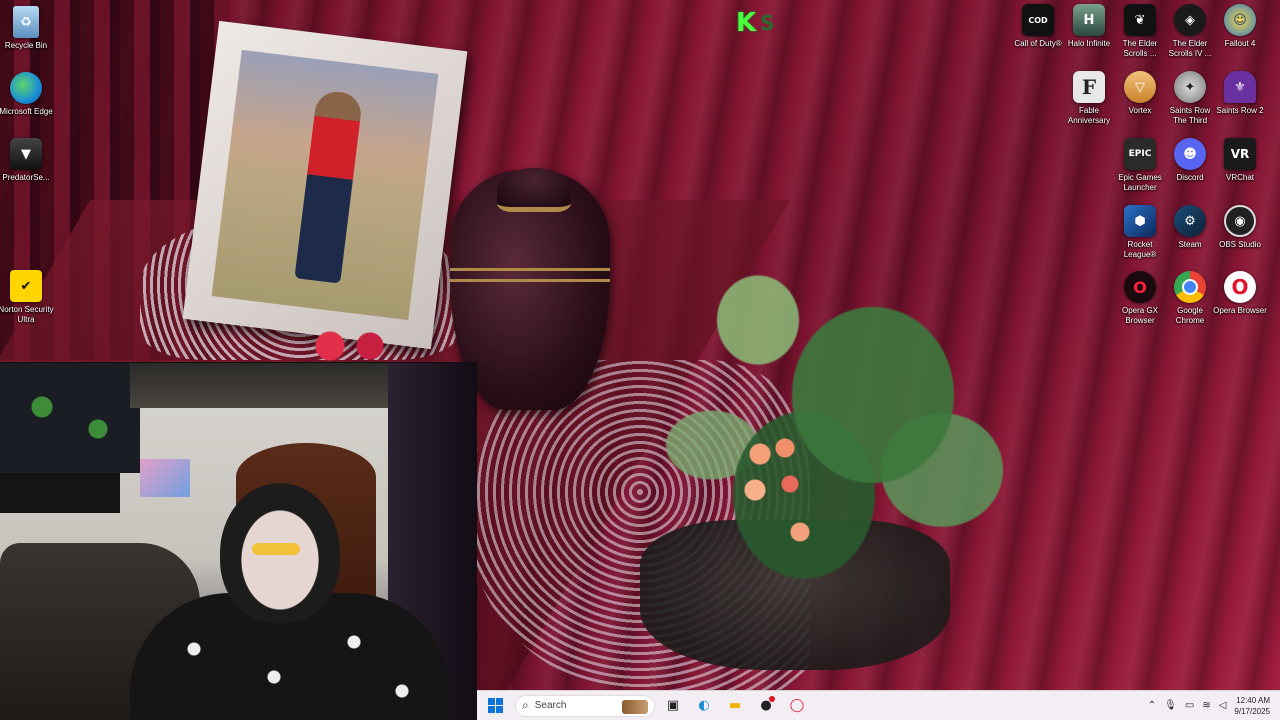 This screenshot has height=720, width=1280. Describe the element at coordinates (26, 88) in the screenshot. I see `edge-icon` at that location.